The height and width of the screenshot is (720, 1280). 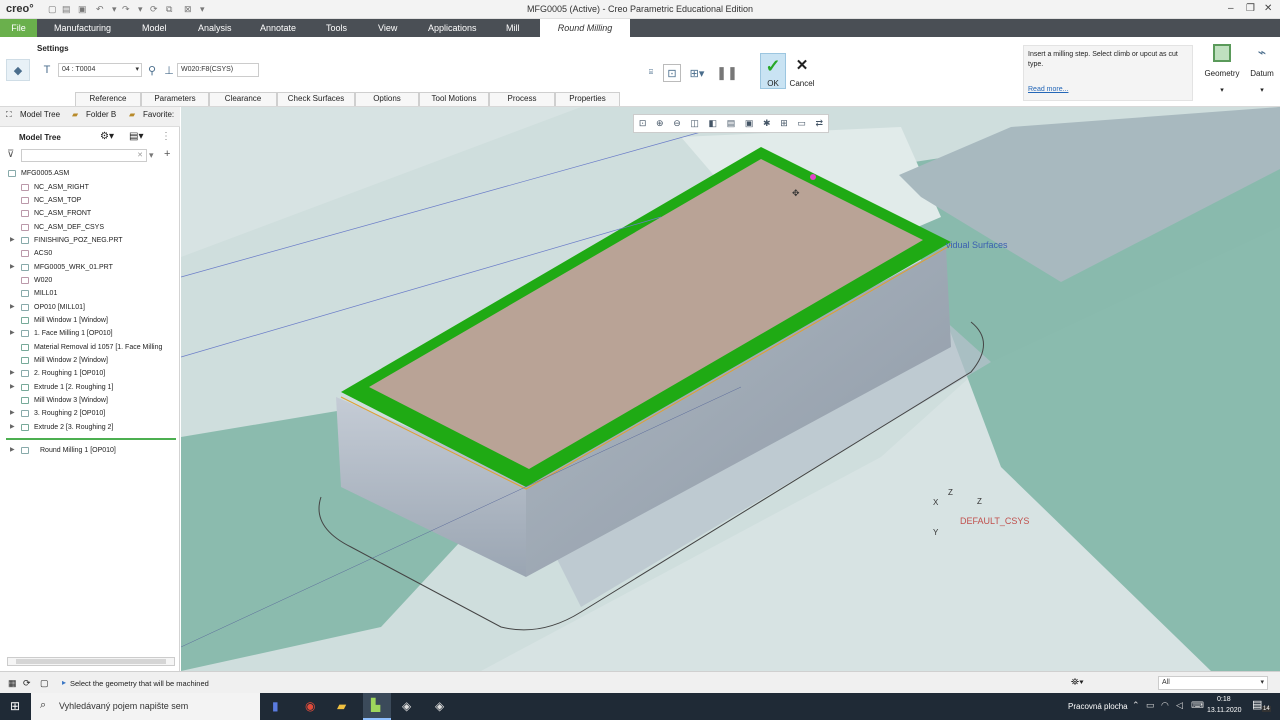 I want to click on chrome-icon: ◉, so click(x=310, y=706).